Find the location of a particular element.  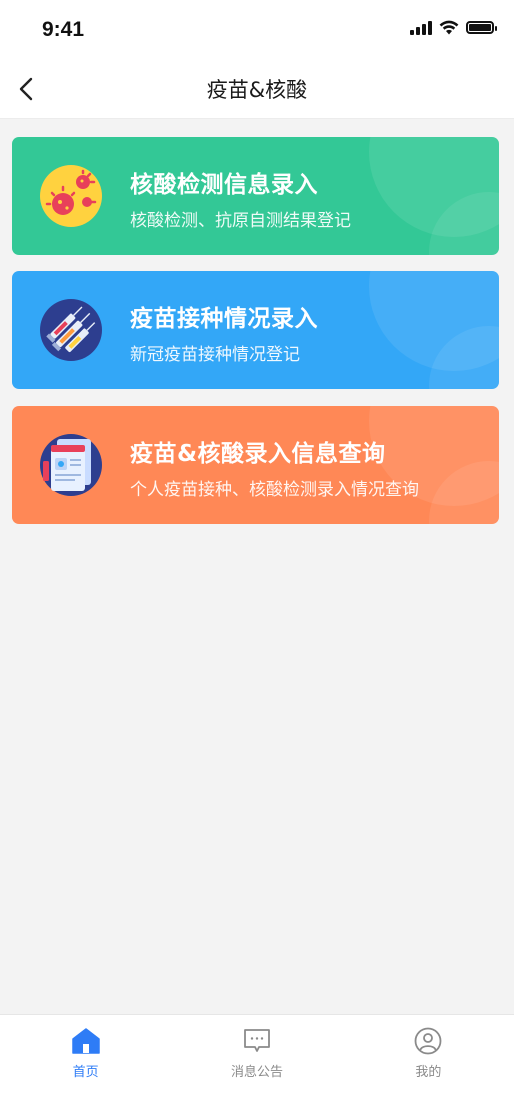

tab-messages: 消息公告 is located at coordinates (256, 1059).